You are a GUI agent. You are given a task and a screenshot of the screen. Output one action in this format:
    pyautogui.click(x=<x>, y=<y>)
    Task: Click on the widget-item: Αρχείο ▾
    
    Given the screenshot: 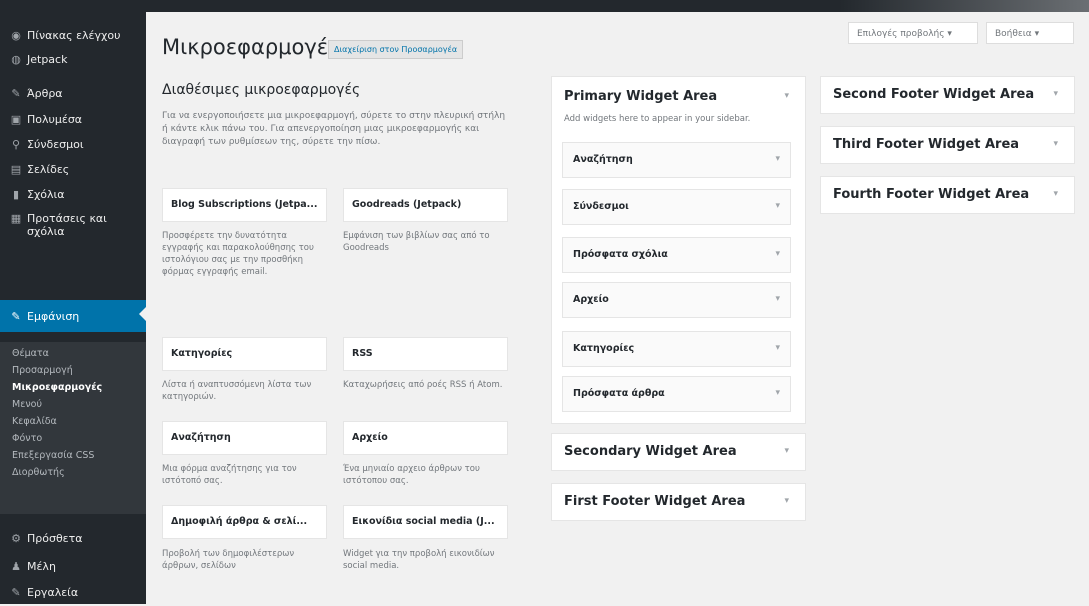 What is the action you would take?
    pyautogui.click(x=676, y=300)
    